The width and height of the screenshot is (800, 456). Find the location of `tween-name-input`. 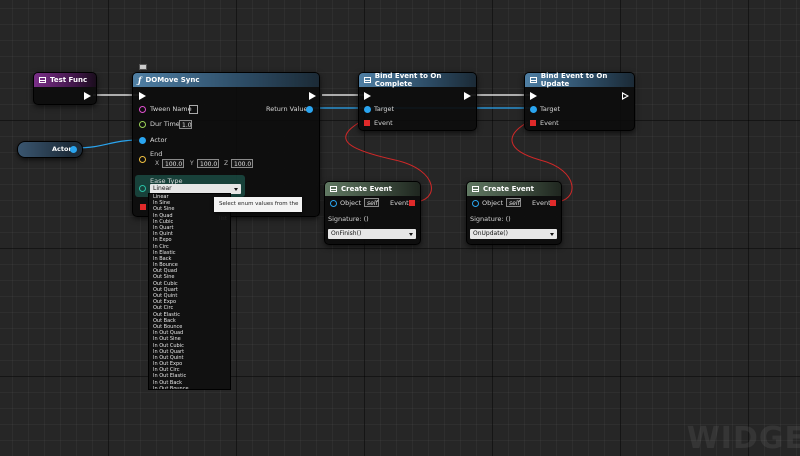

tween-name-input is located at coordinates (193, 109).